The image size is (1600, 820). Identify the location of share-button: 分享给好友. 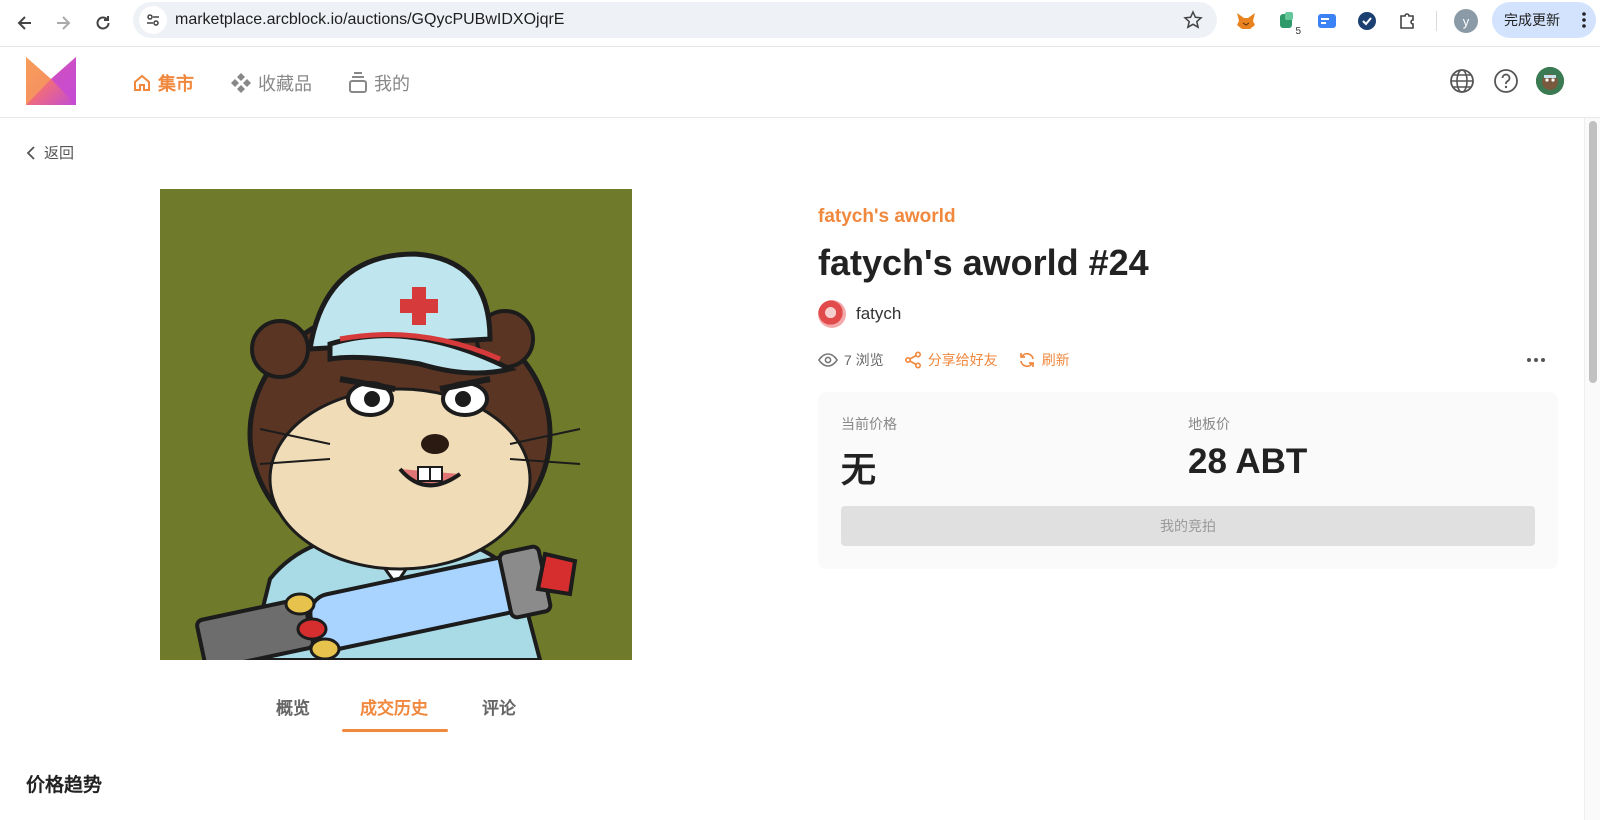
(951, 360).